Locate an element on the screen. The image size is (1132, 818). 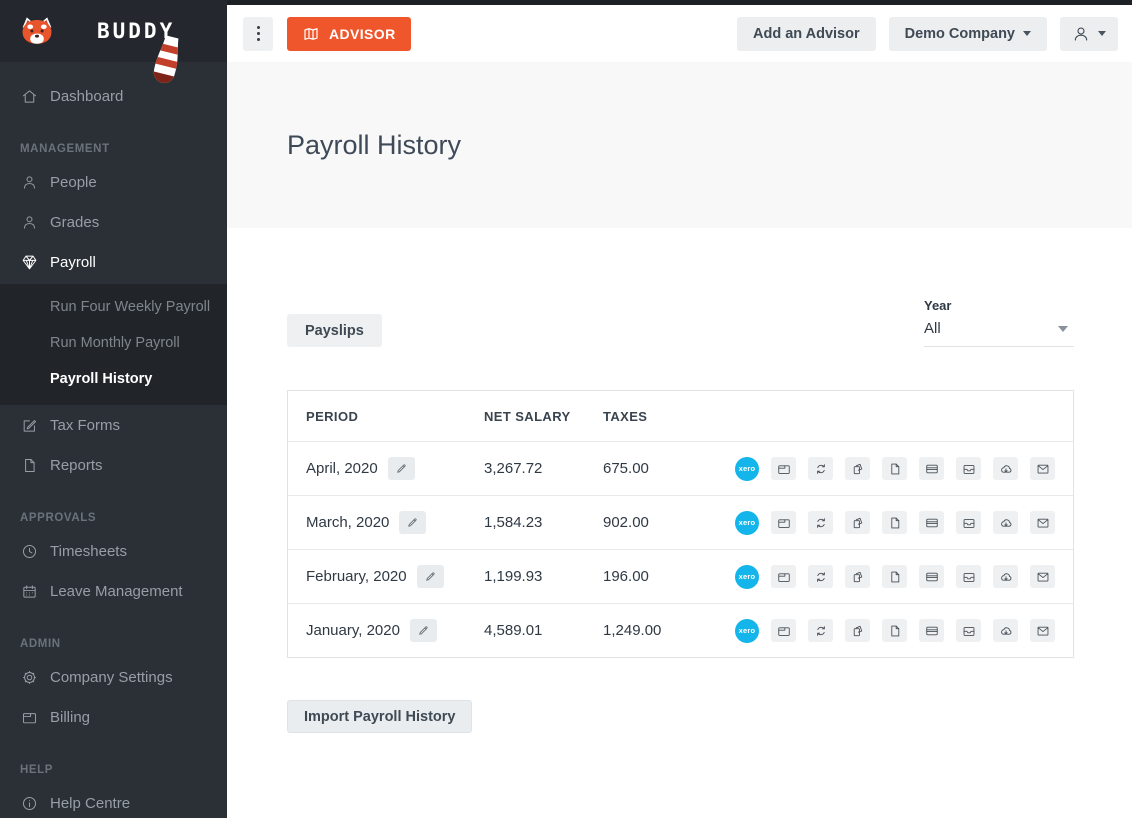
sidebar-item-run-four-weekly-payroll: Run Four Weekly Payroll is located at coordinates (113, 307).